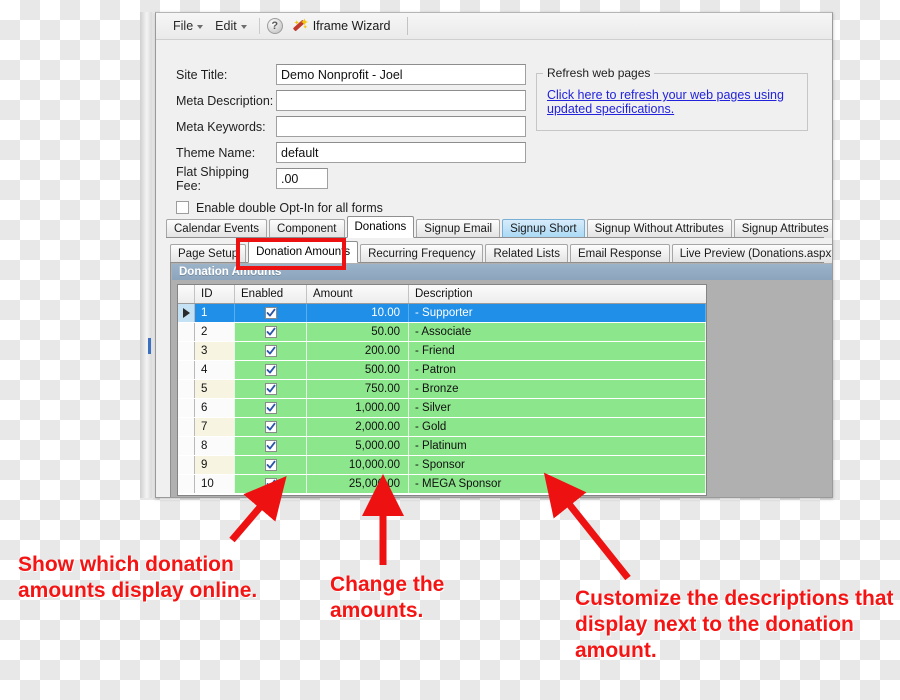 The image size is (900, 700). I want to click on cell-id: 3, so click(215, 351).